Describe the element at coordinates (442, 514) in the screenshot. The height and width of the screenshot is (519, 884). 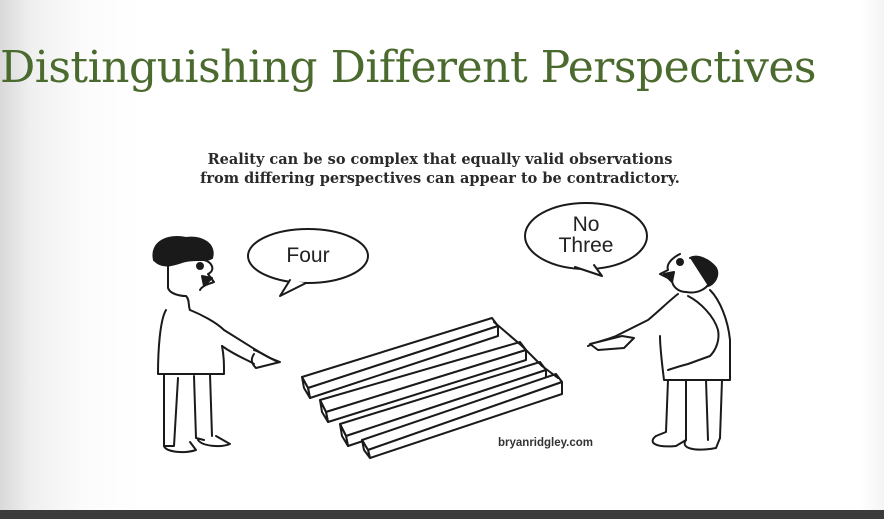
I see `bottom-bar` at that location.